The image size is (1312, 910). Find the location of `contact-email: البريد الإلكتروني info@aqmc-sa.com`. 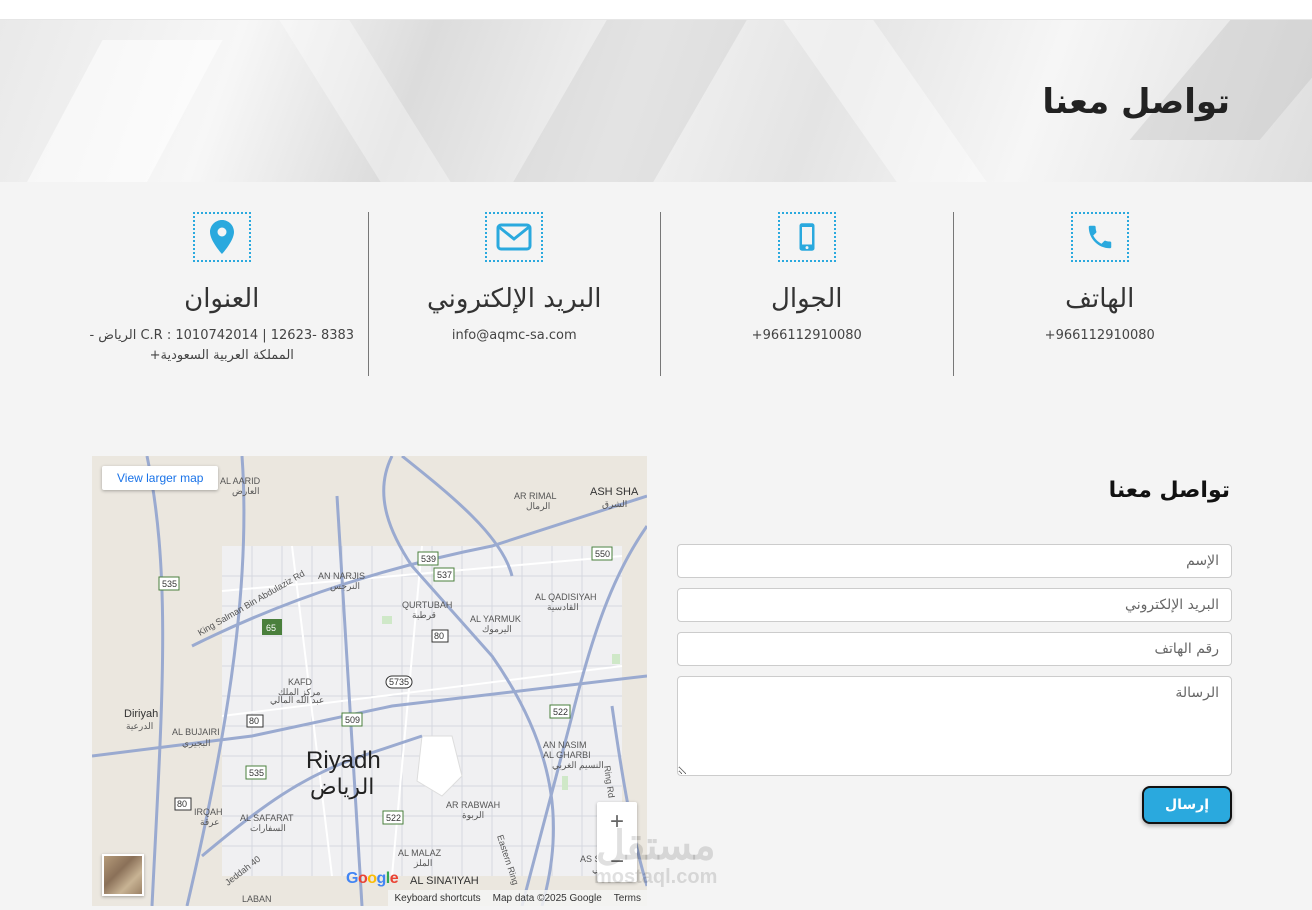

contact-email: البريد الإلكتروني info@aqmc-sa.com is located at coordinates (515, 294).